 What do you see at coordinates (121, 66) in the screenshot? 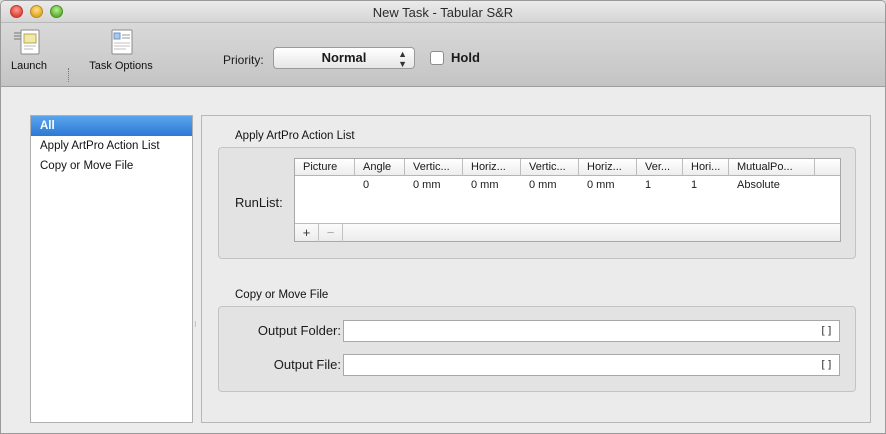
I see `task-options-label: Task Options` at bounding box center [121, 66].